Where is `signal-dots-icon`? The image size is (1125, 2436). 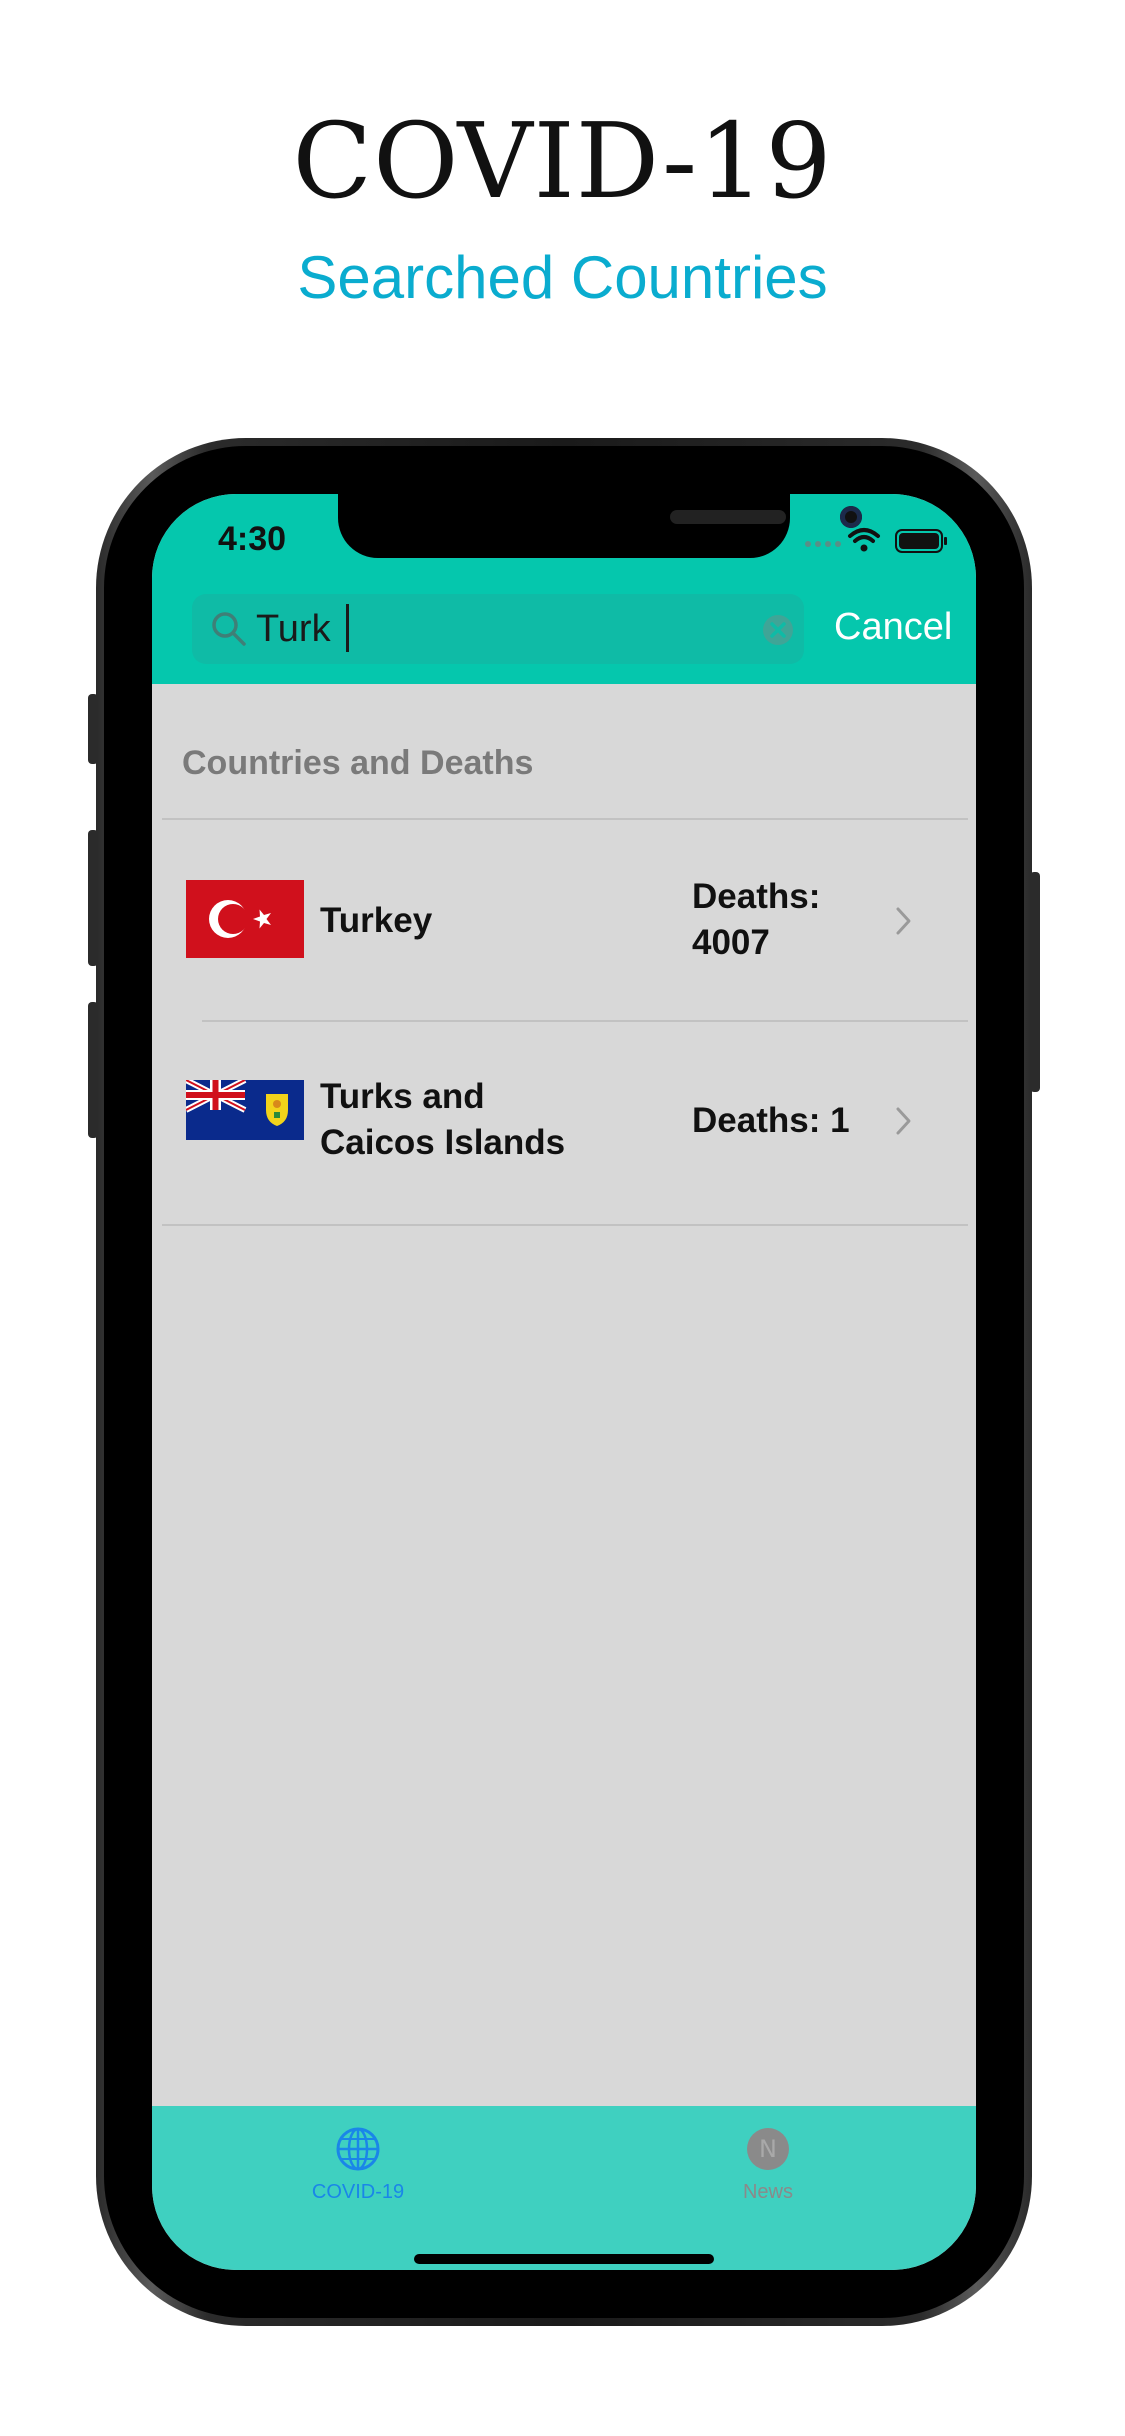 signal-dots-icon is located at coordinates (823, 544).